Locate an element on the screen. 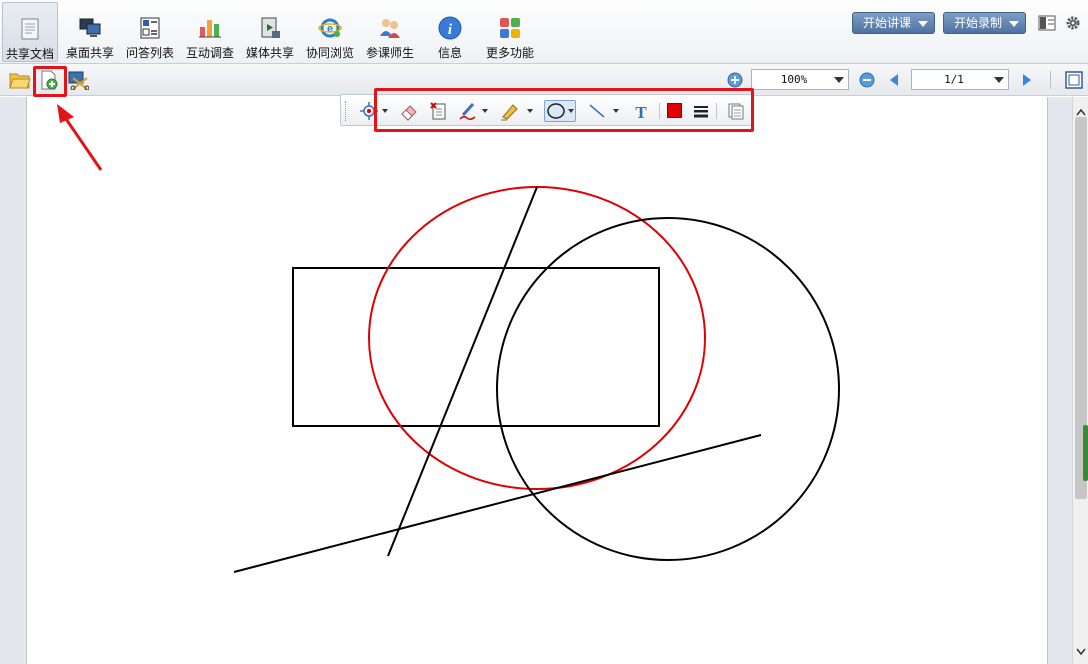 This screenshot has width=1088, height=664. start-lecture-button: 开始讲课 is located at coordinates (893, 23).